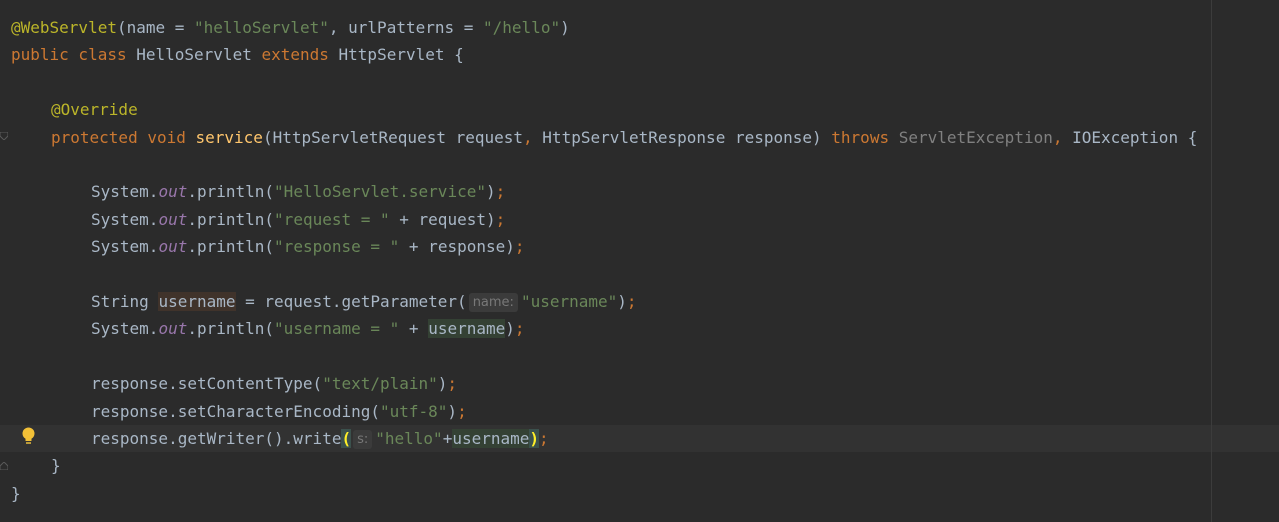  I want to click on code-token: "username = ", so click(337, 329).